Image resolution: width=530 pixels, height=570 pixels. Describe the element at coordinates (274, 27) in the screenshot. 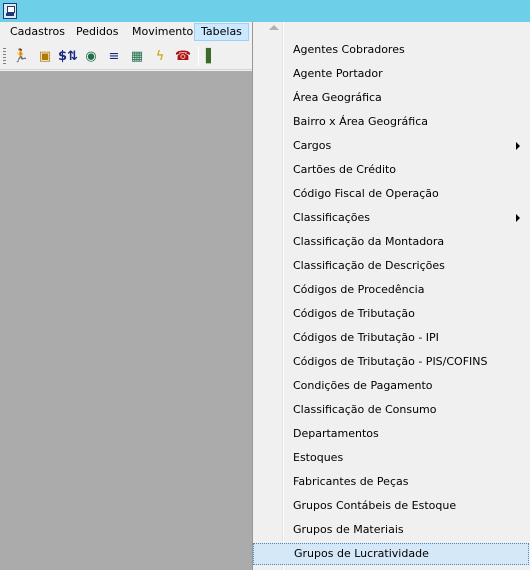

I see `scroll-up-arrow-icon` at that location.